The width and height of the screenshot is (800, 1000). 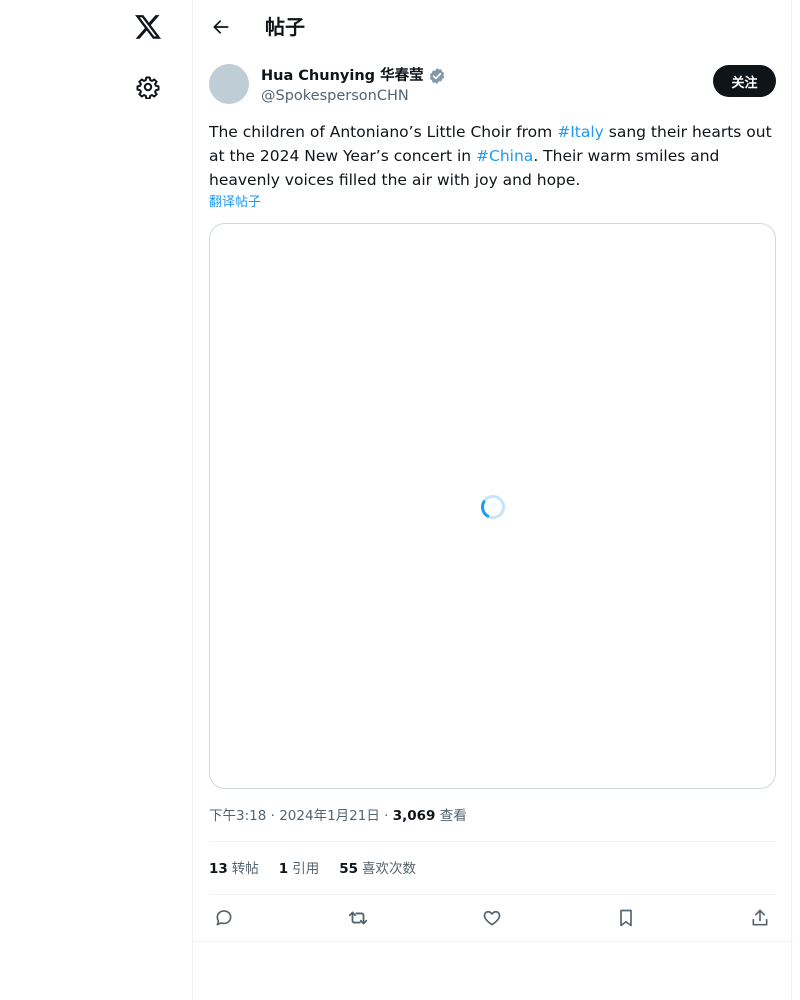 What do you see at coordinates (148, 87) in the screenshot?
I see `gear-icon` at bounding box center [148, 87].